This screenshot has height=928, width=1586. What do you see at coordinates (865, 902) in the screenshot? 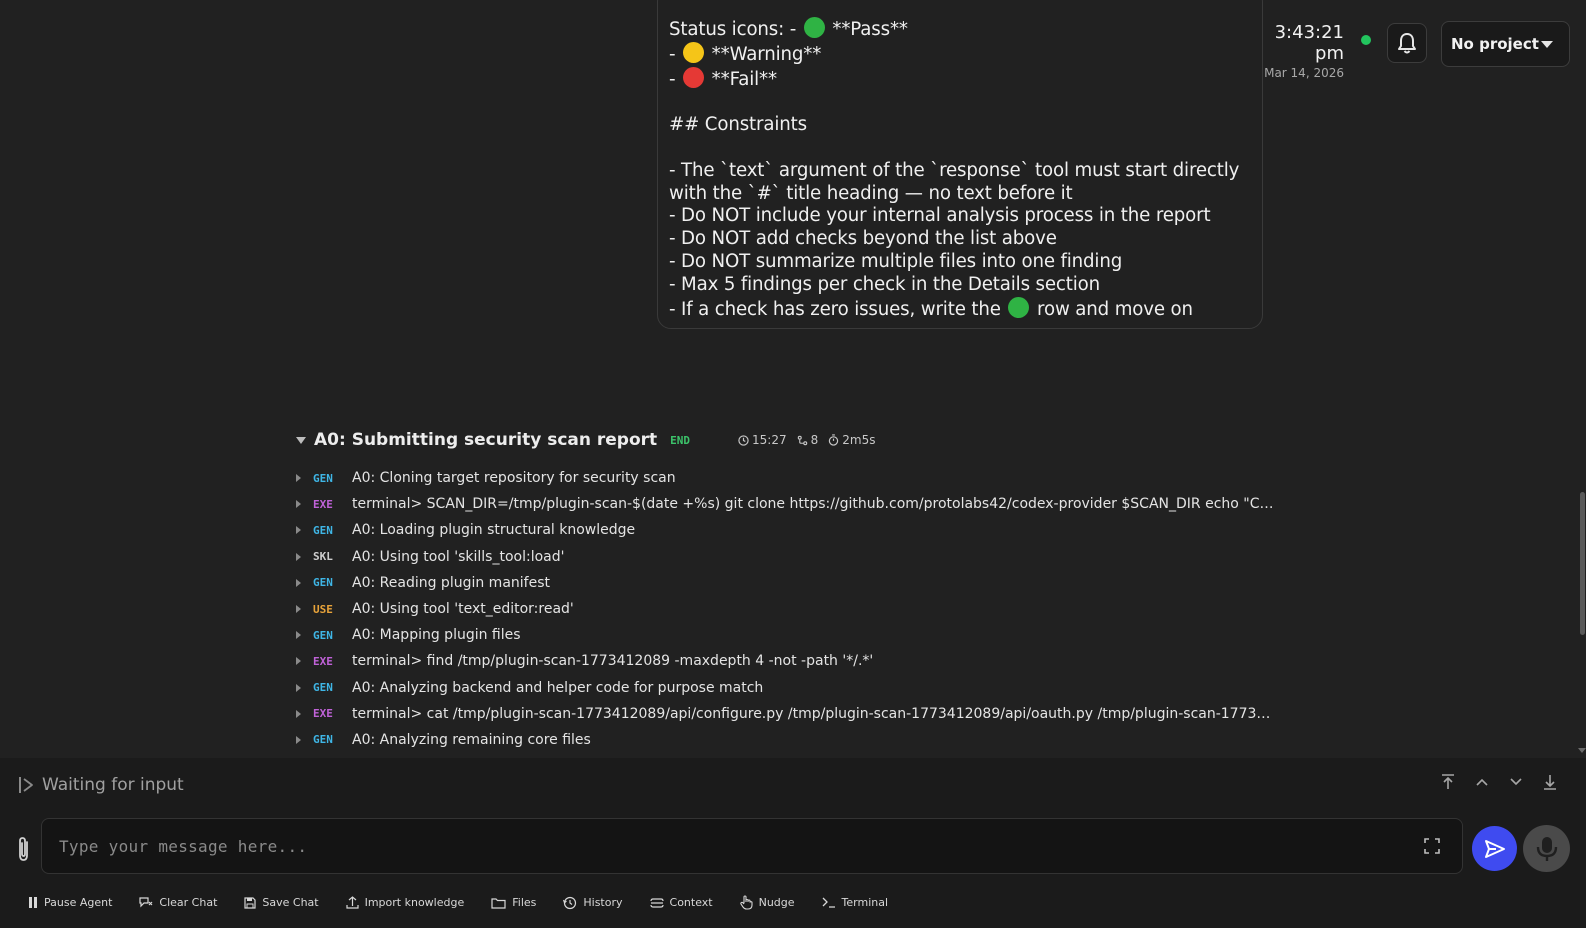
I see `terminal-label: Terminal` at bounding box center [865, 902].